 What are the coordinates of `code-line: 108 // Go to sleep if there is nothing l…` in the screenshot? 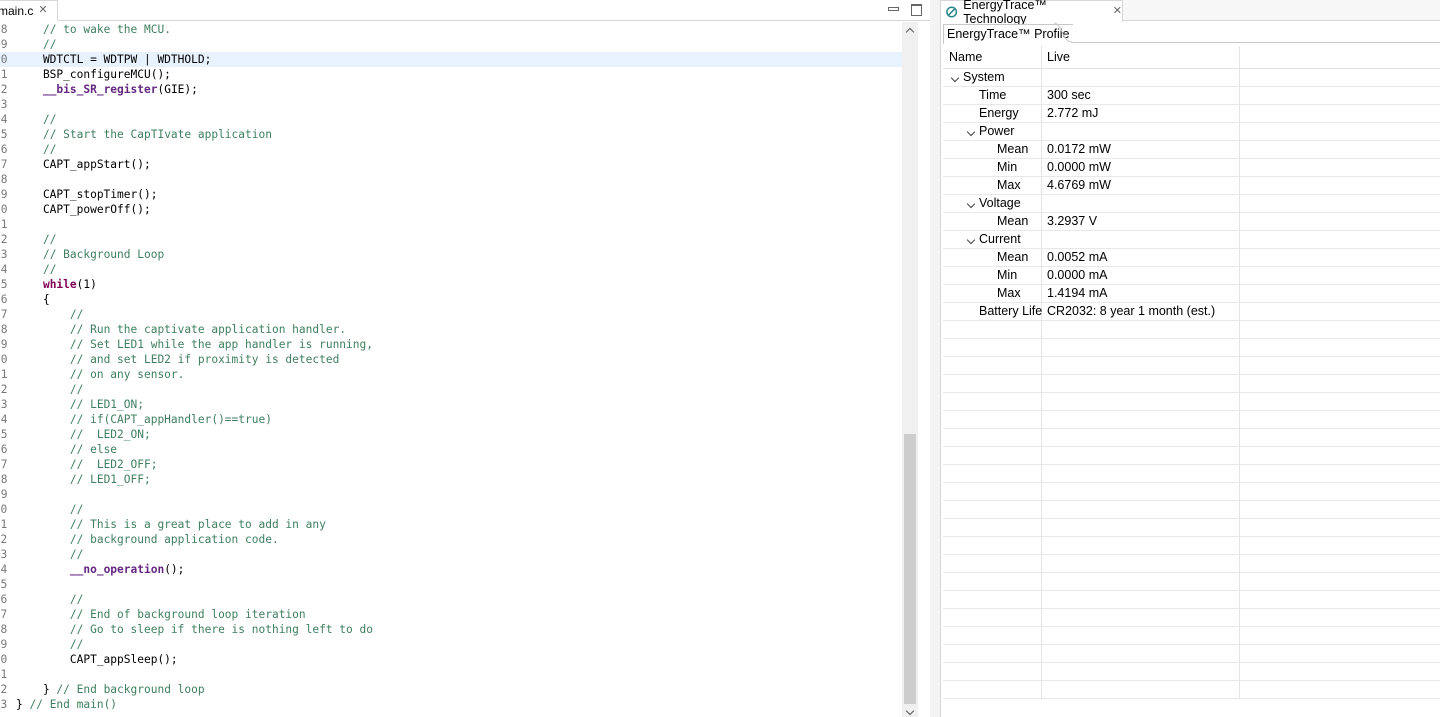 It's located at (451, 629).